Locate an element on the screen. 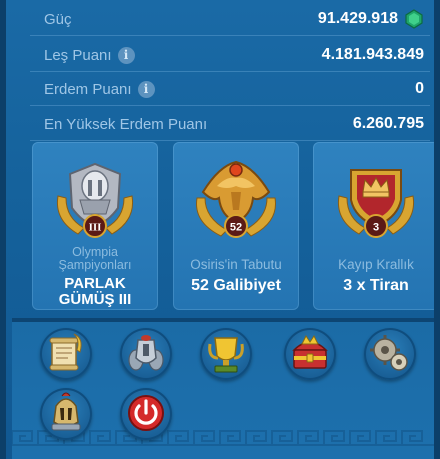  stat-row-kill-points: Leş Puanı i 4.181.943.849 is located at coordinates (223, 55).